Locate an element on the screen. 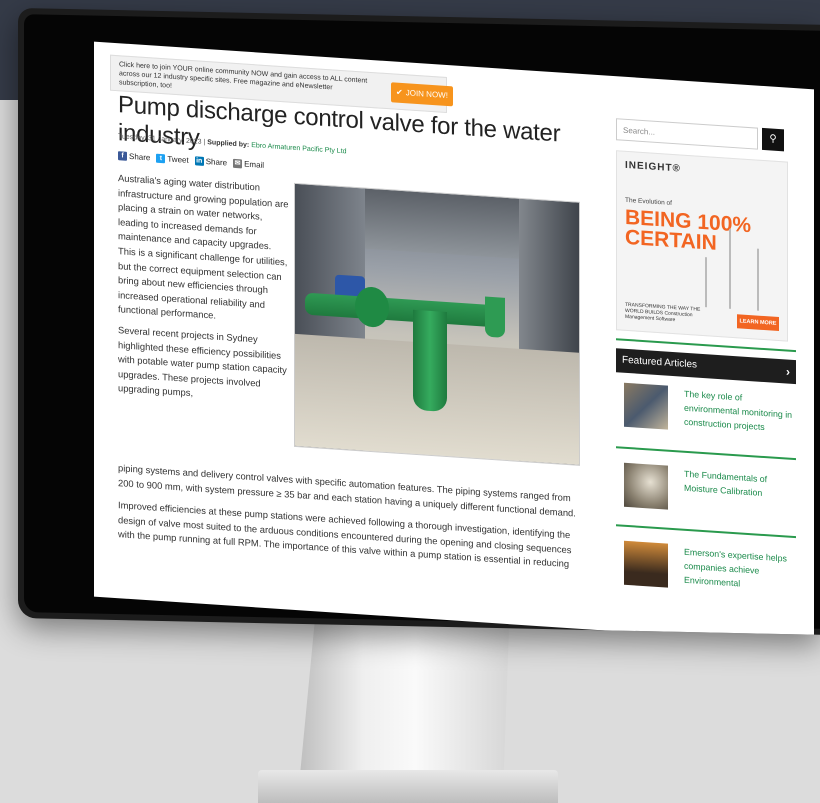 This screenshot has width=820, height=803. share-twitter-button: t Tweet is located at coordinates (172, 159).